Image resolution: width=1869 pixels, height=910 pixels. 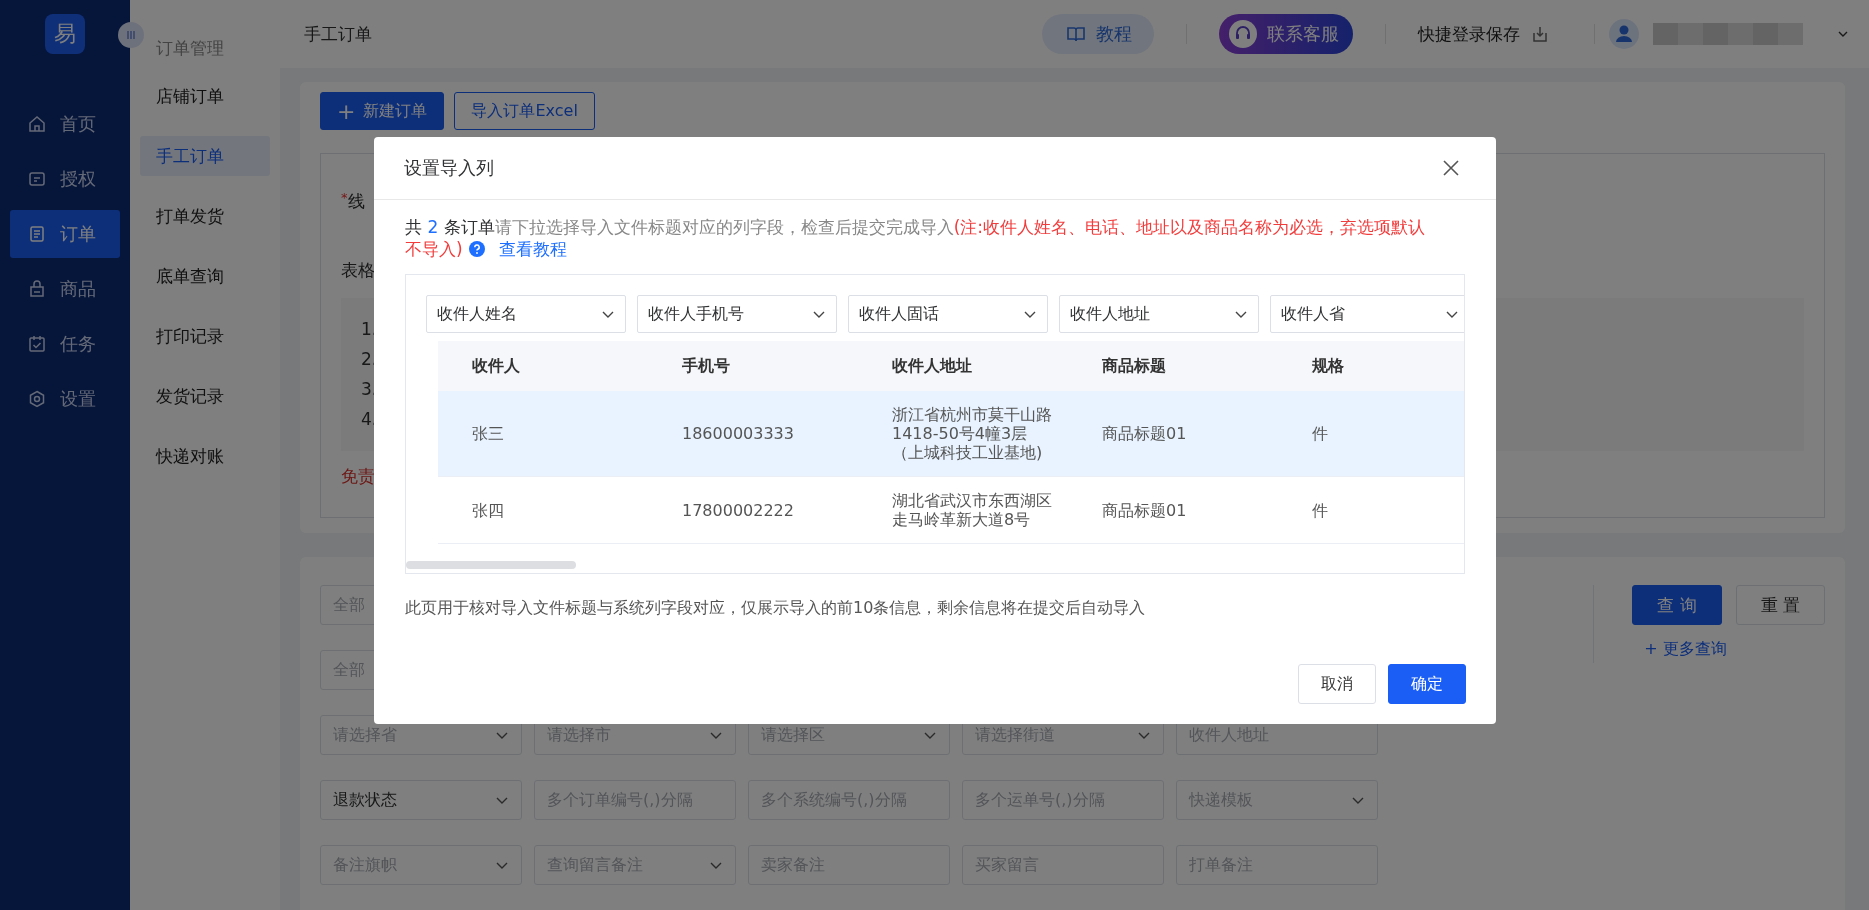 What do you see at coordinates (37, 124) in the screenshot?
I see `home-icon` at bounding box center [37, 124].